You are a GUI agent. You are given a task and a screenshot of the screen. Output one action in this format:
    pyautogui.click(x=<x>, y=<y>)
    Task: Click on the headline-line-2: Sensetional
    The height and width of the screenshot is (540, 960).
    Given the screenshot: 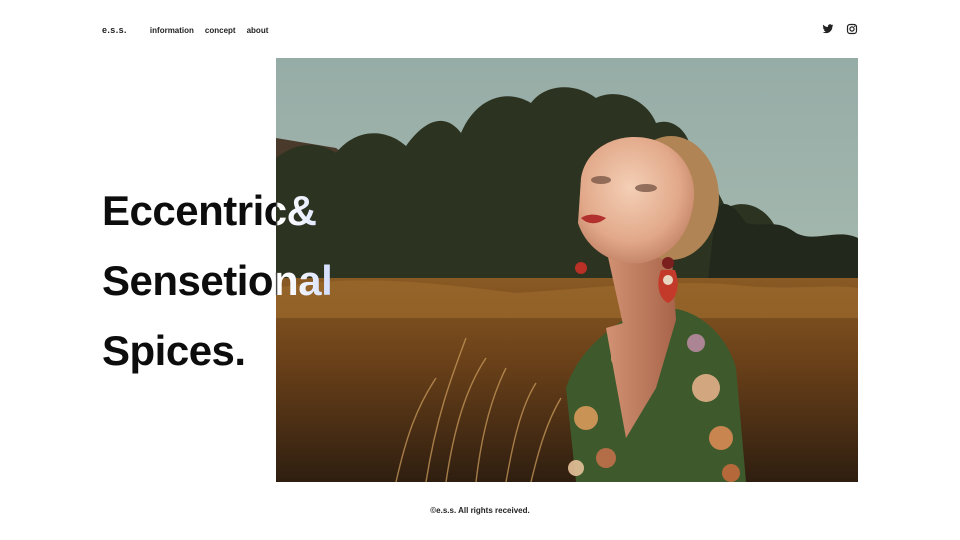 What is the action you would take?
    pyautogui.click(x=232, y=281)
    